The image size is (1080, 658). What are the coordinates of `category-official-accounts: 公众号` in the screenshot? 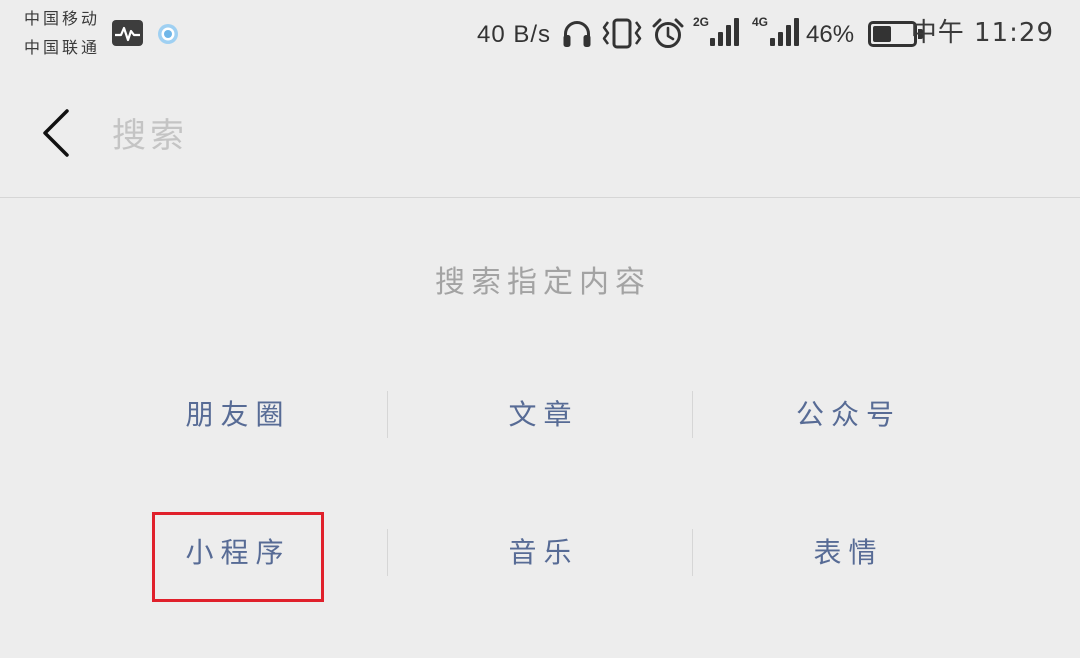 It's located at (844, 414).